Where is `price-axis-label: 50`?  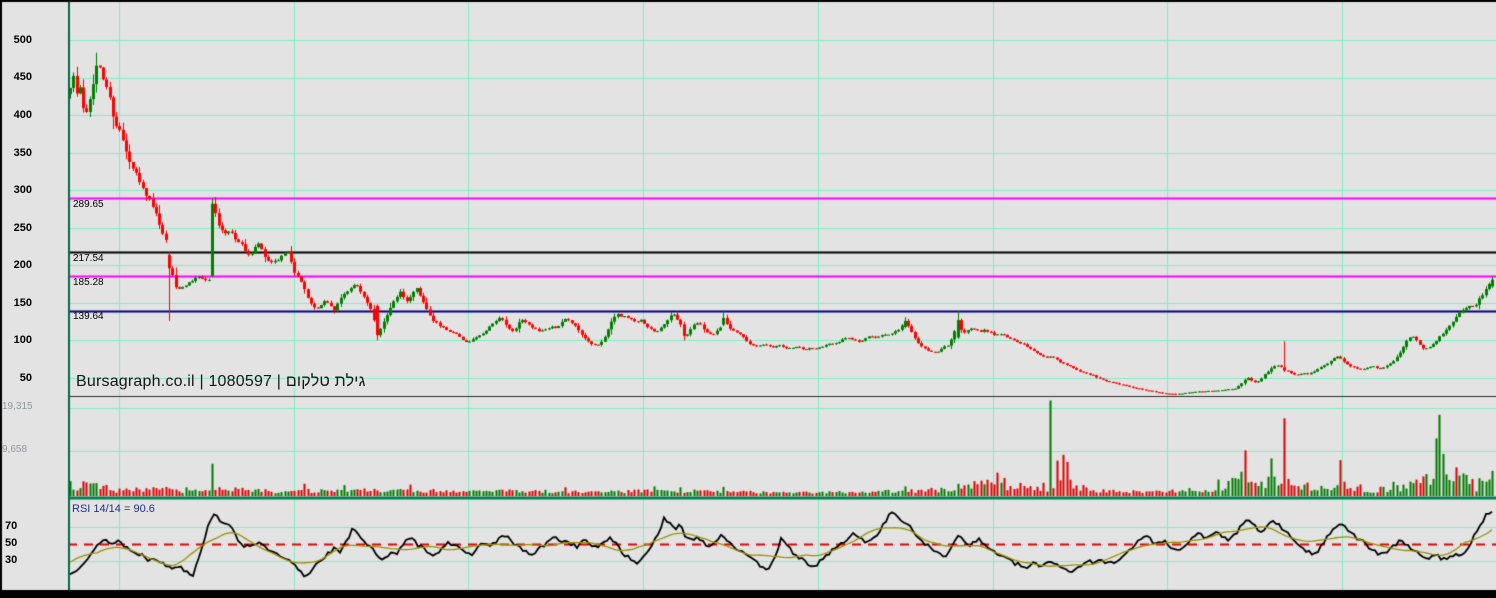
price-axis-label: 50 is located at coordinates (25, 378).